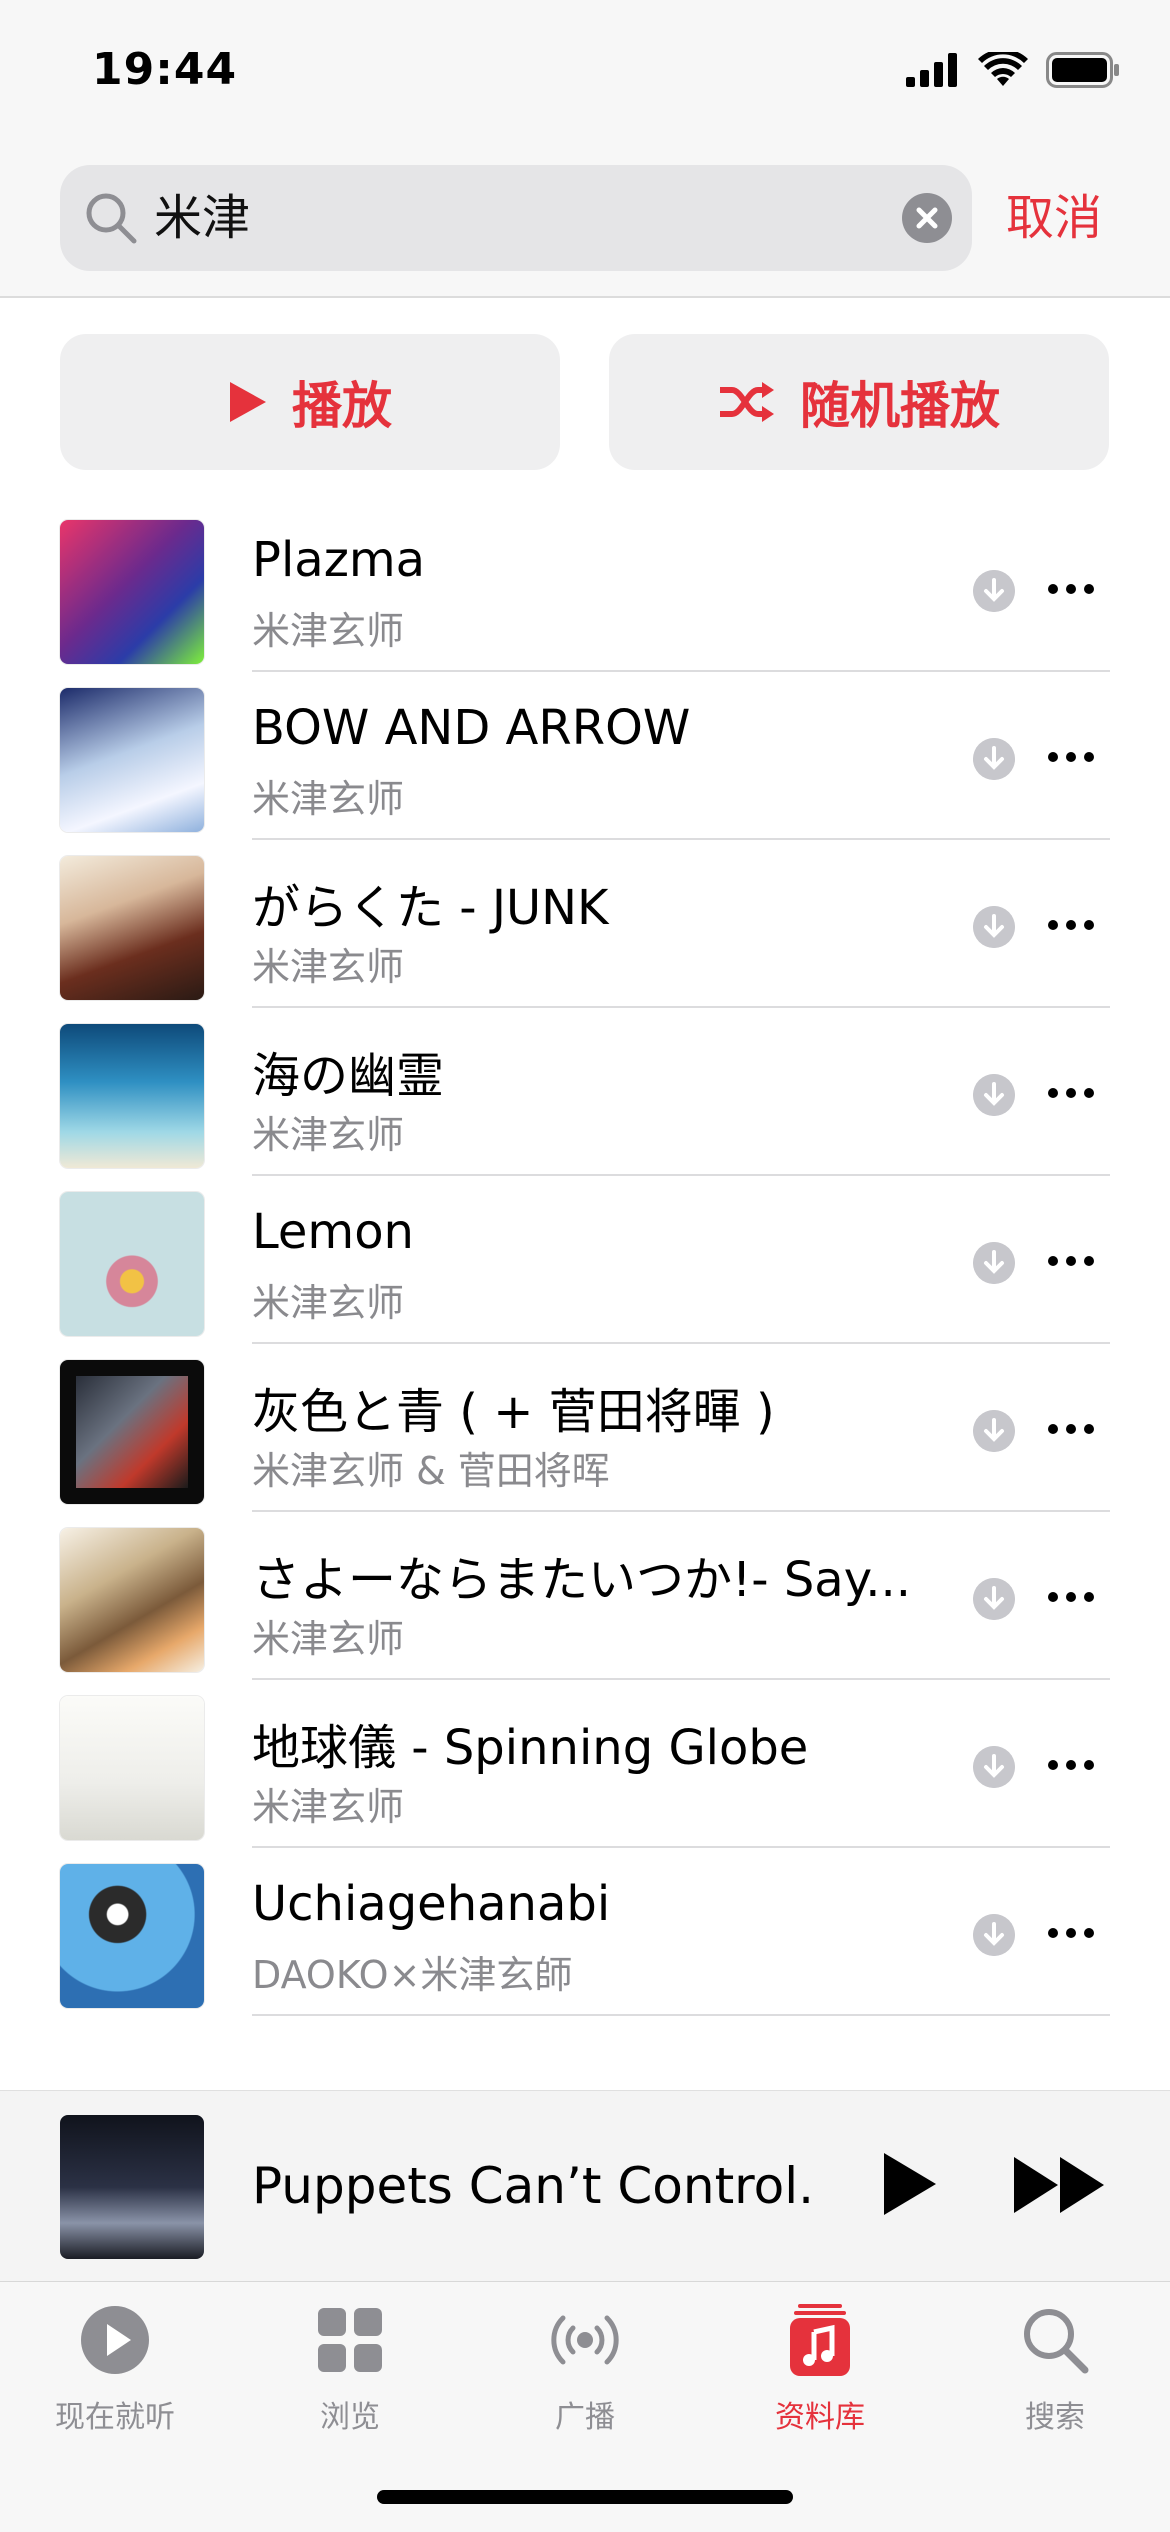  Describe the element at coordinates (585, 2369) in the screenshot. I see `tab-radio: 广播` at that location.